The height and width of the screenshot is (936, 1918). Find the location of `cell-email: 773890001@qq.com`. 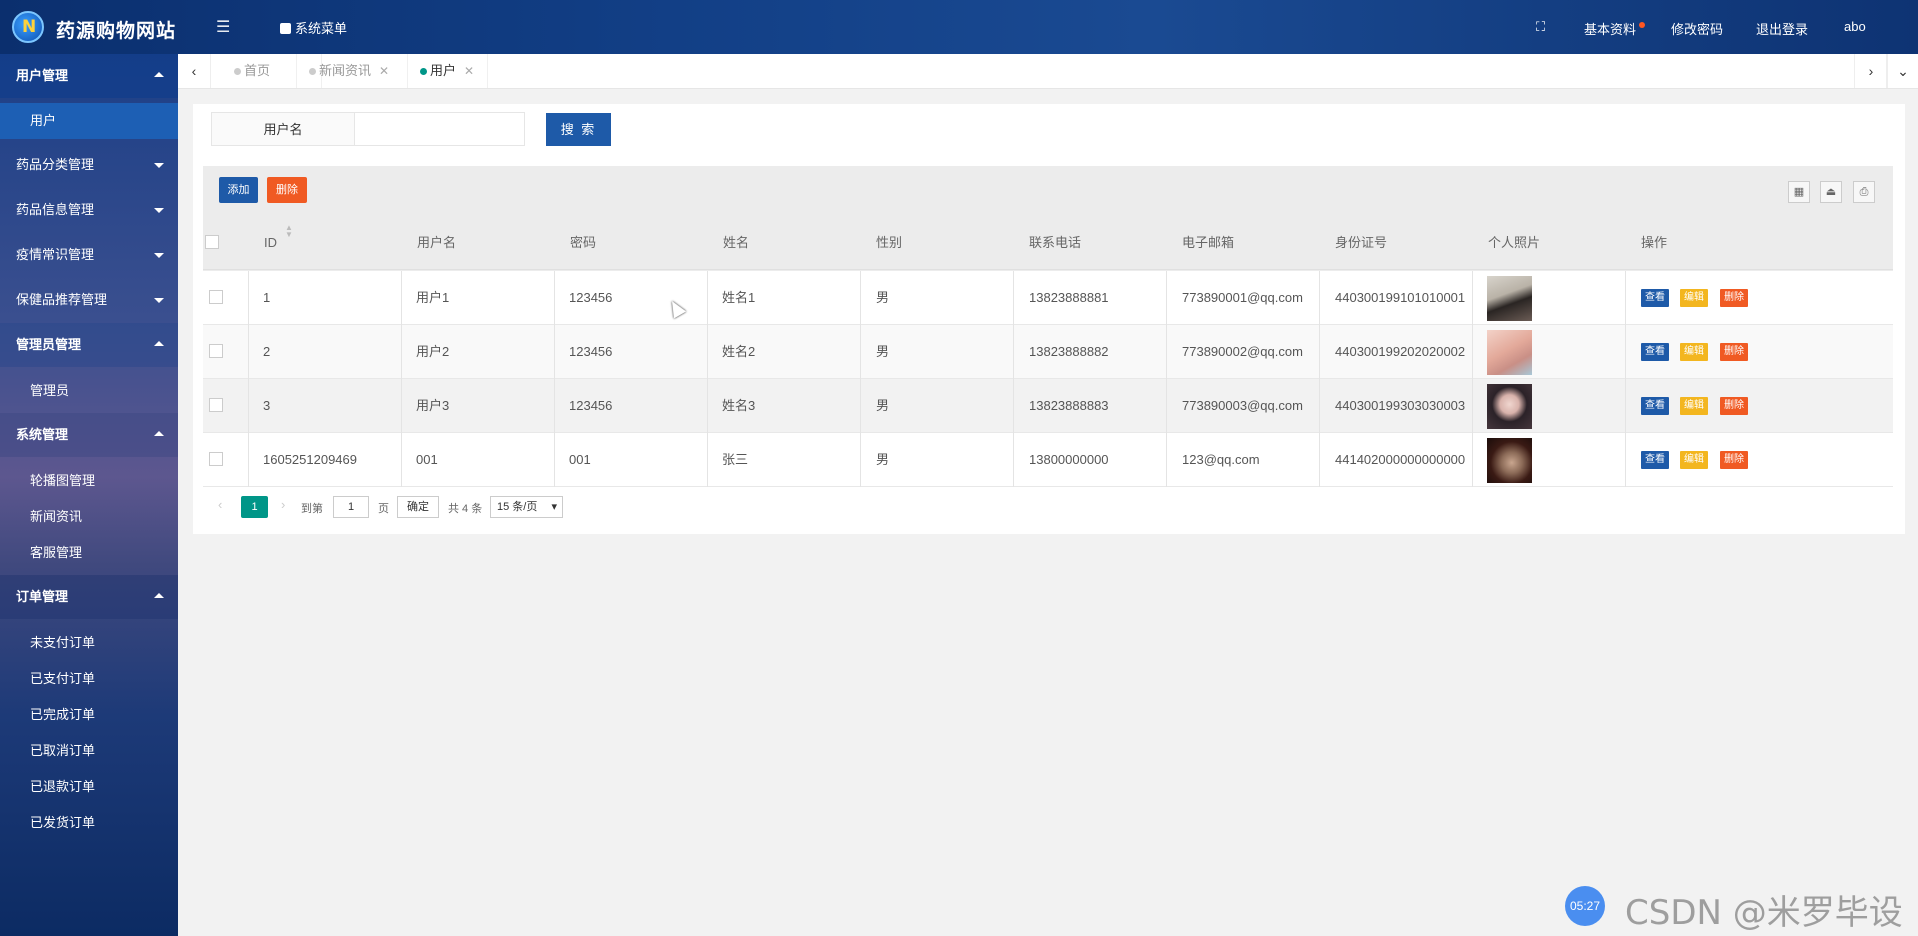

cell-email: 773890001@qq.com is located at coordinates (1242, 297).